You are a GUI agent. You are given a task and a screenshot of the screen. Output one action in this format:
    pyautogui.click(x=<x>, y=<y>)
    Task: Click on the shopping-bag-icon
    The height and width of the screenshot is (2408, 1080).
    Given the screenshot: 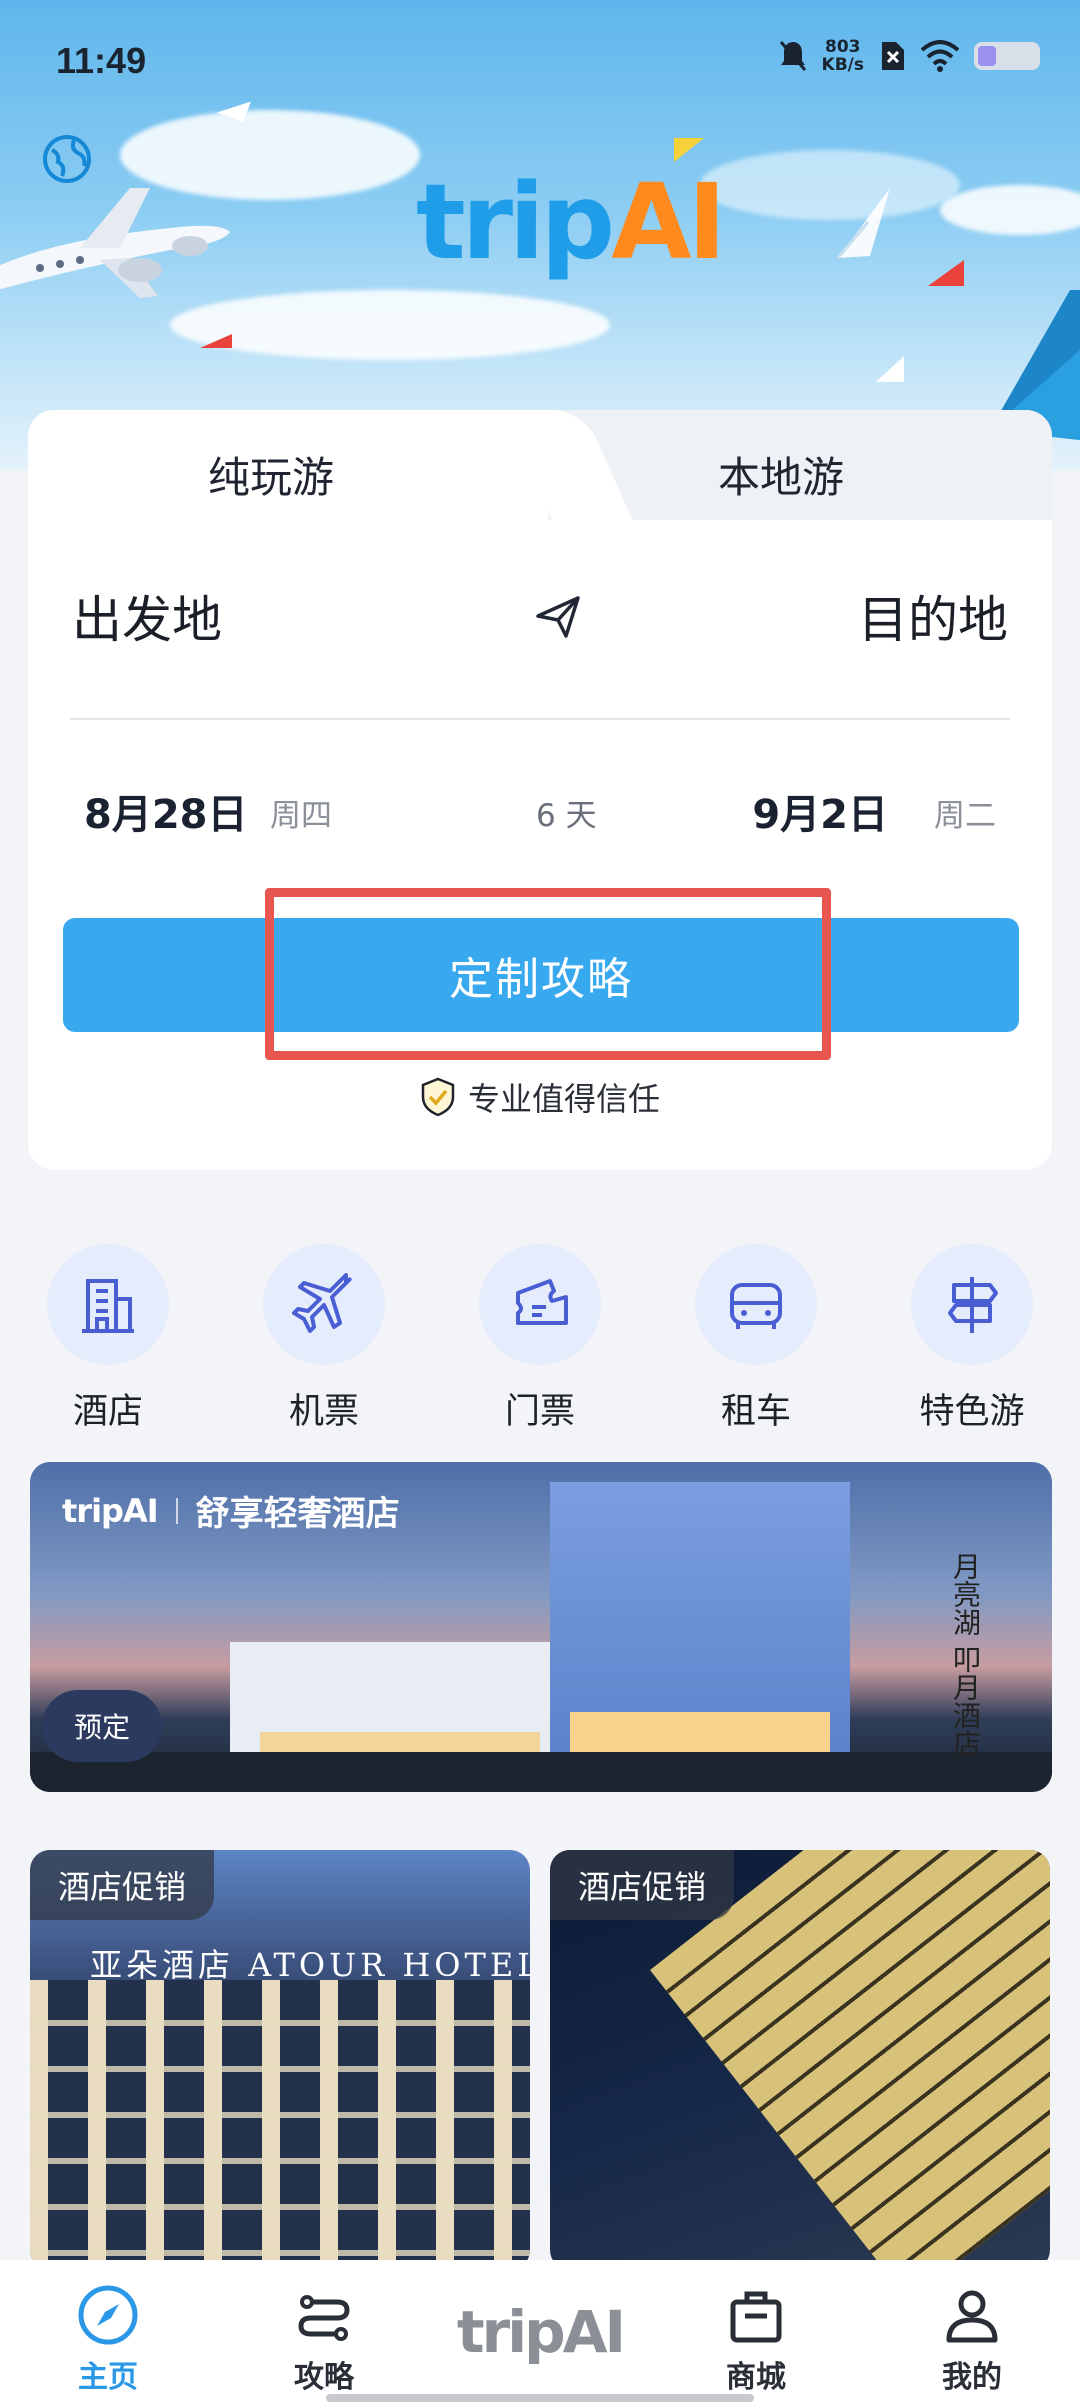 What is the action you would take?
    pyautogui.click(x=756, y=2317)
    